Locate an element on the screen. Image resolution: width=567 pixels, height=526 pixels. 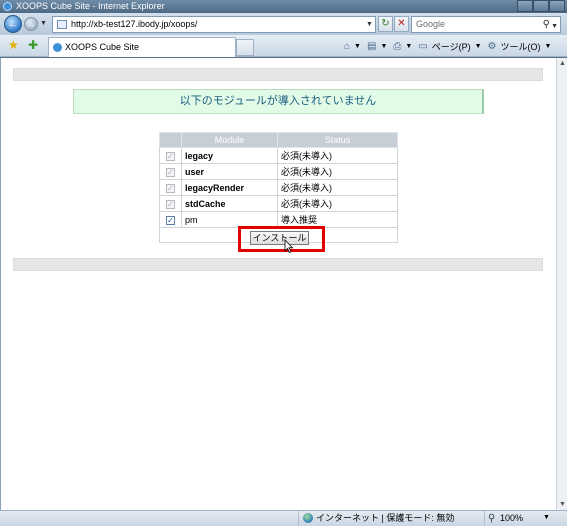
close-window-button is located at coordinates (557, 6).